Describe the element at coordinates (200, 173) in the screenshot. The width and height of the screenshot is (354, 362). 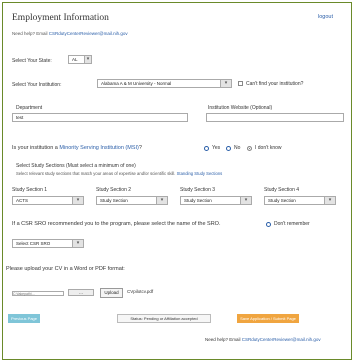
I see `standing-study-sections-link: Standing Study Sections` at that location.